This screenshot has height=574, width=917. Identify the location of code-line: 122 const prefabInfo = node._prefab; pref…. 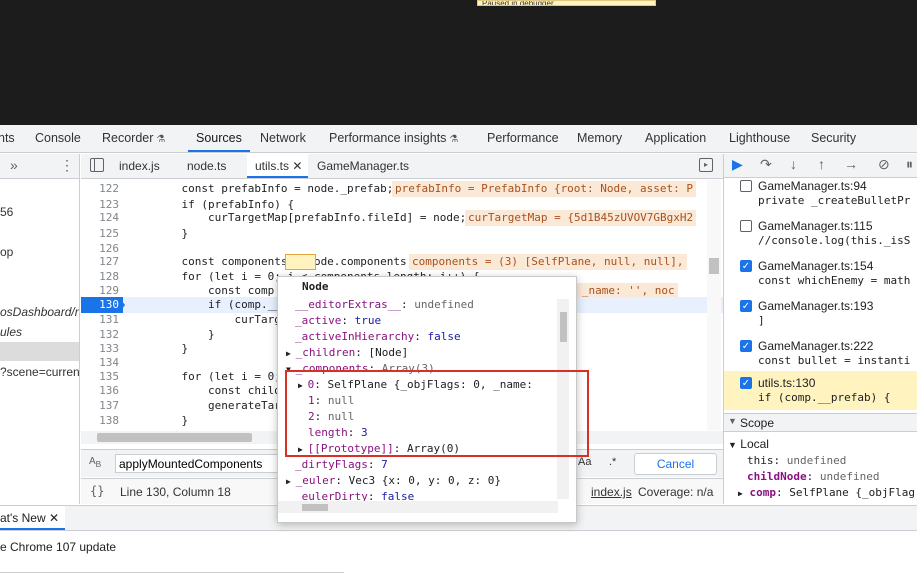
(402, 189).